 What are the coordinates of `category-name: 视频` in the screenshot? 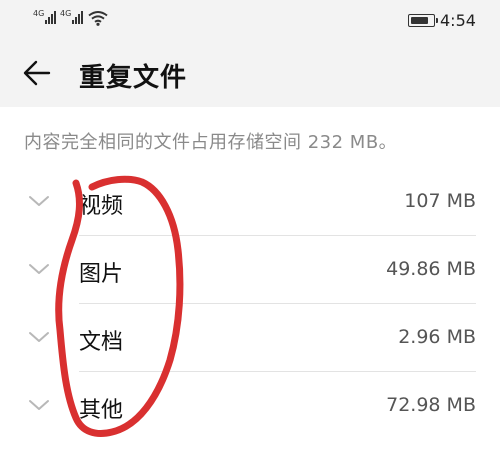 It's located at (101, 206).